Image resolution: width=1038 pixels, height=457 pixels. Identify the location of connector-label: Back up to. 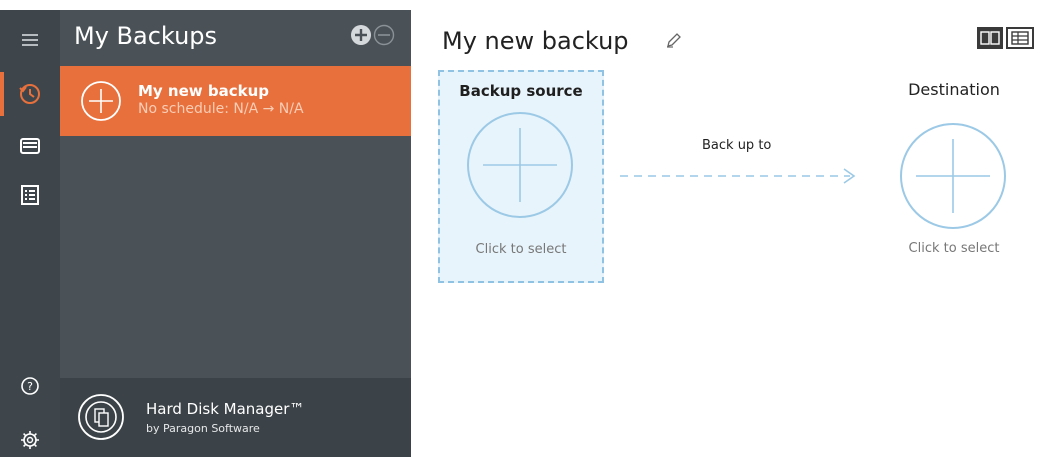
(737, 145).